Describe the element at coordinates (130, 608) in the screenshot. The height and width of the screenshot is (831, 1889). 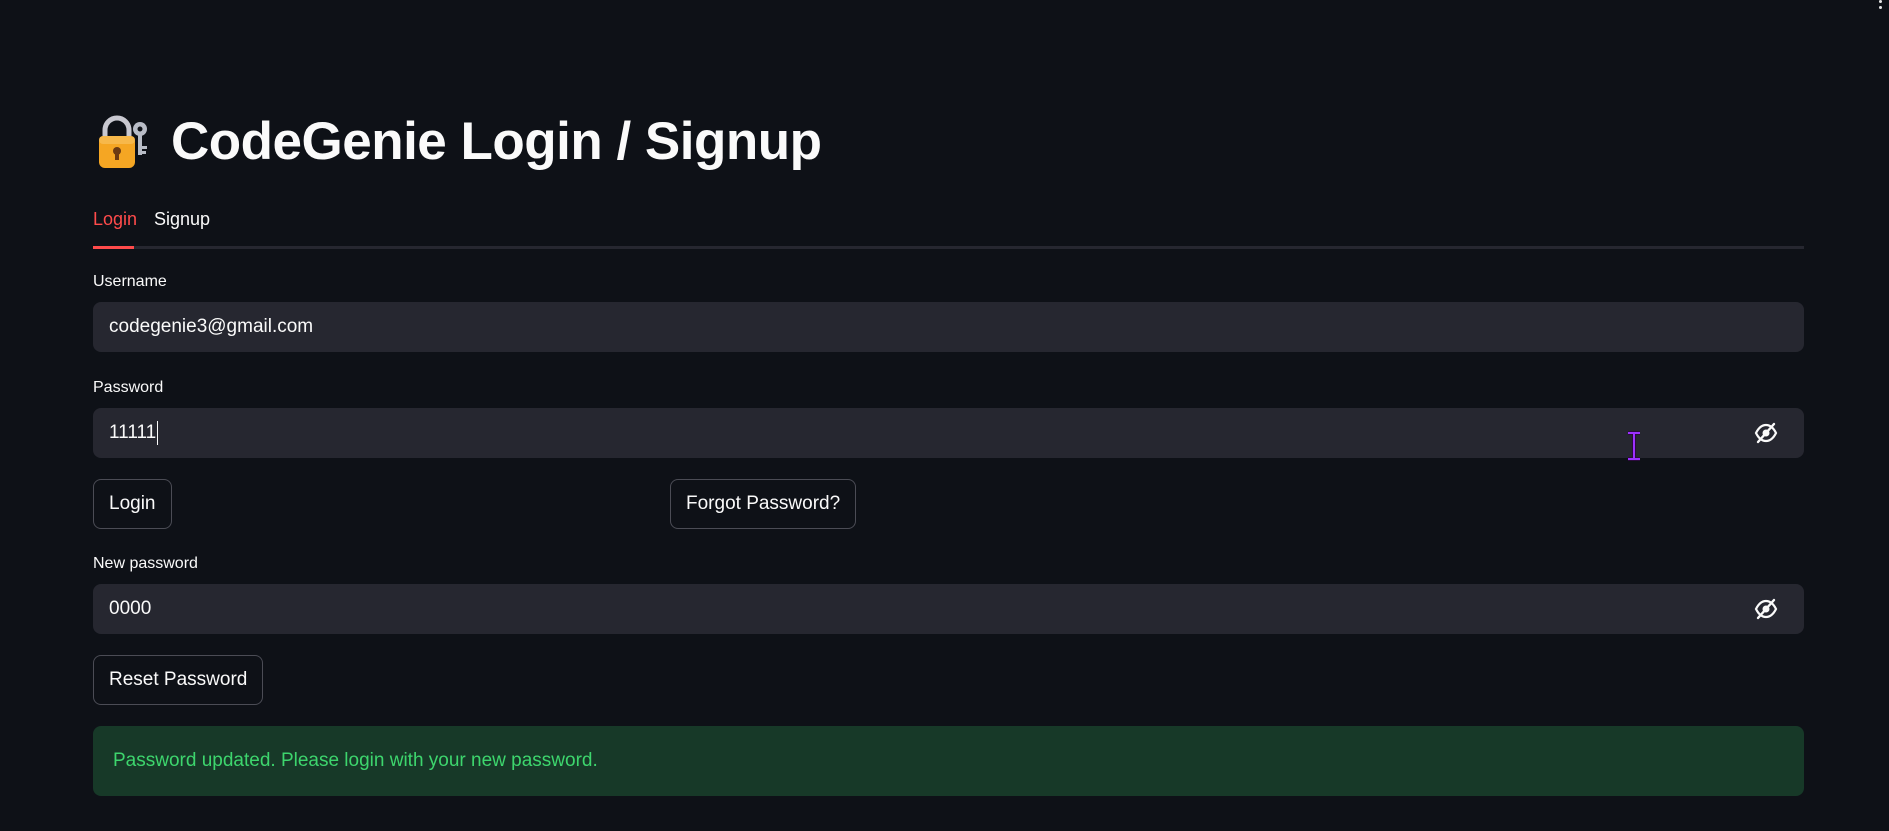
I see `new-password-value: 0000` at that location.